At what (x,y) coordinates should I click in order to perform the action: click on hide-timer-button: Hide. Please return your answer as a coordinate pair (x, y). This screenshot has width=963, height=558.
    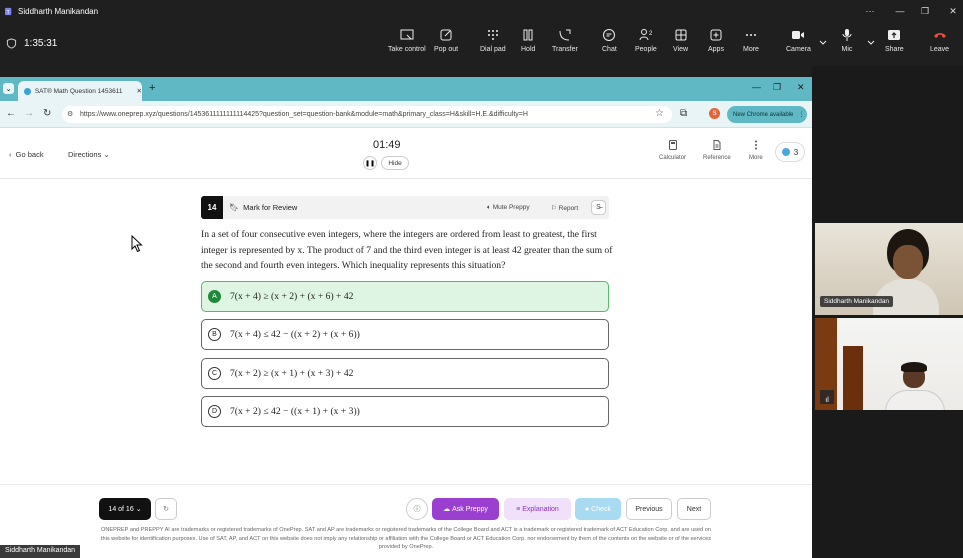
    Looking at the image, I should click on (395, 163).